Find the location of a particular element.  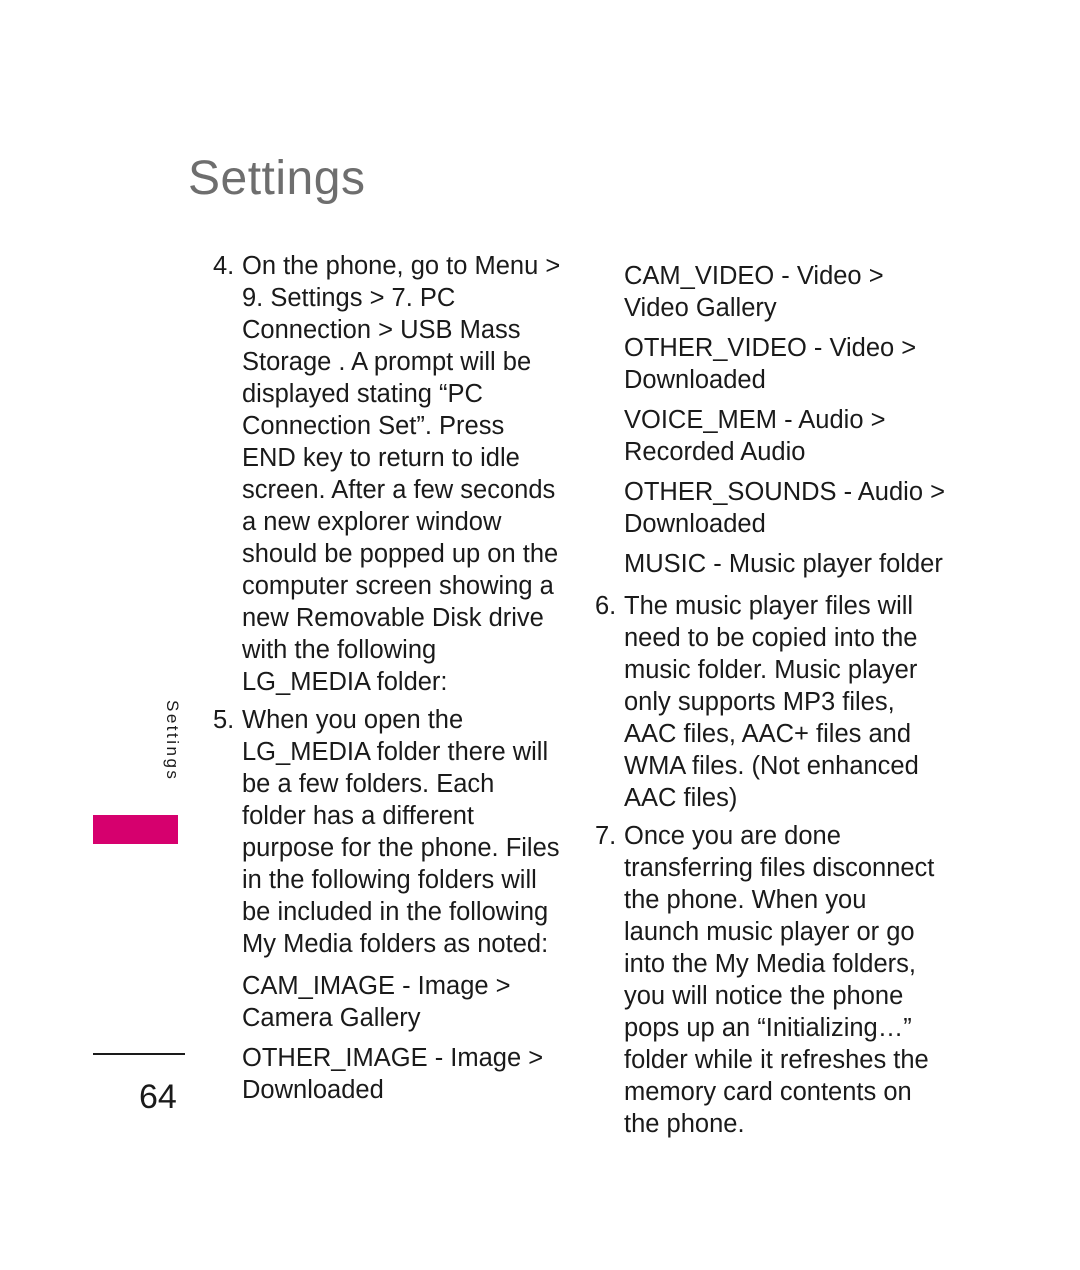

side-tab: Settings is located at coordinates (139, 780).